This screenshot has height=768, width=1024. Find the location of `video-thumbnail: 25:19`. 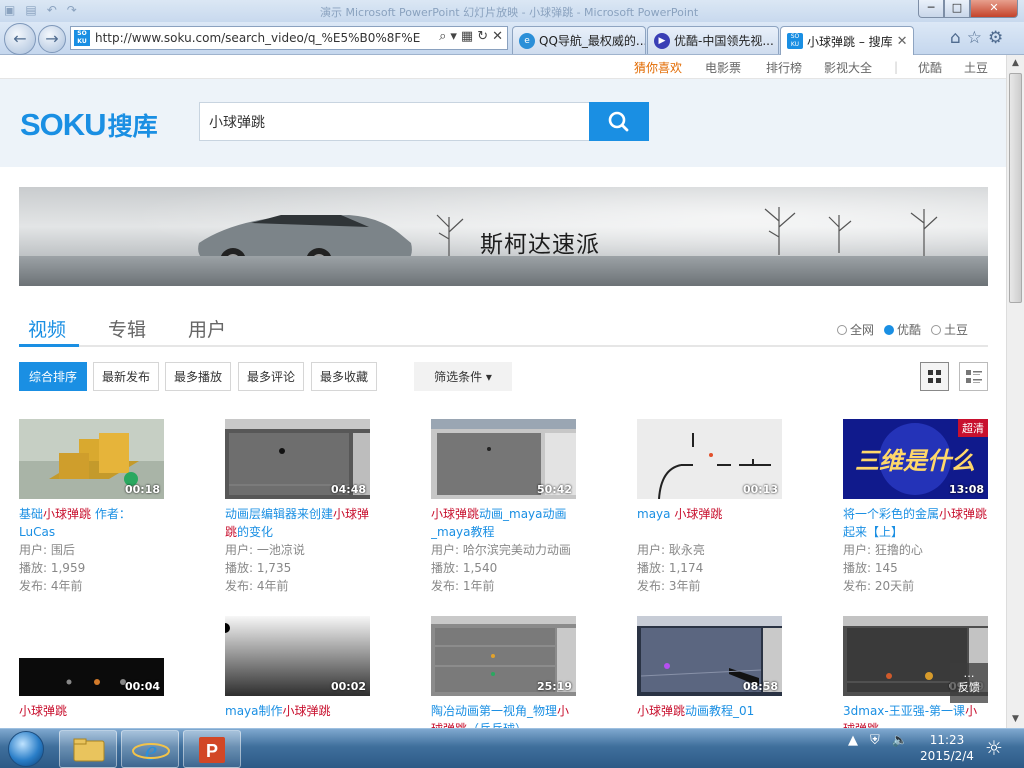

video-thumbnail: 25:19 is located at coordinates (503, 656).